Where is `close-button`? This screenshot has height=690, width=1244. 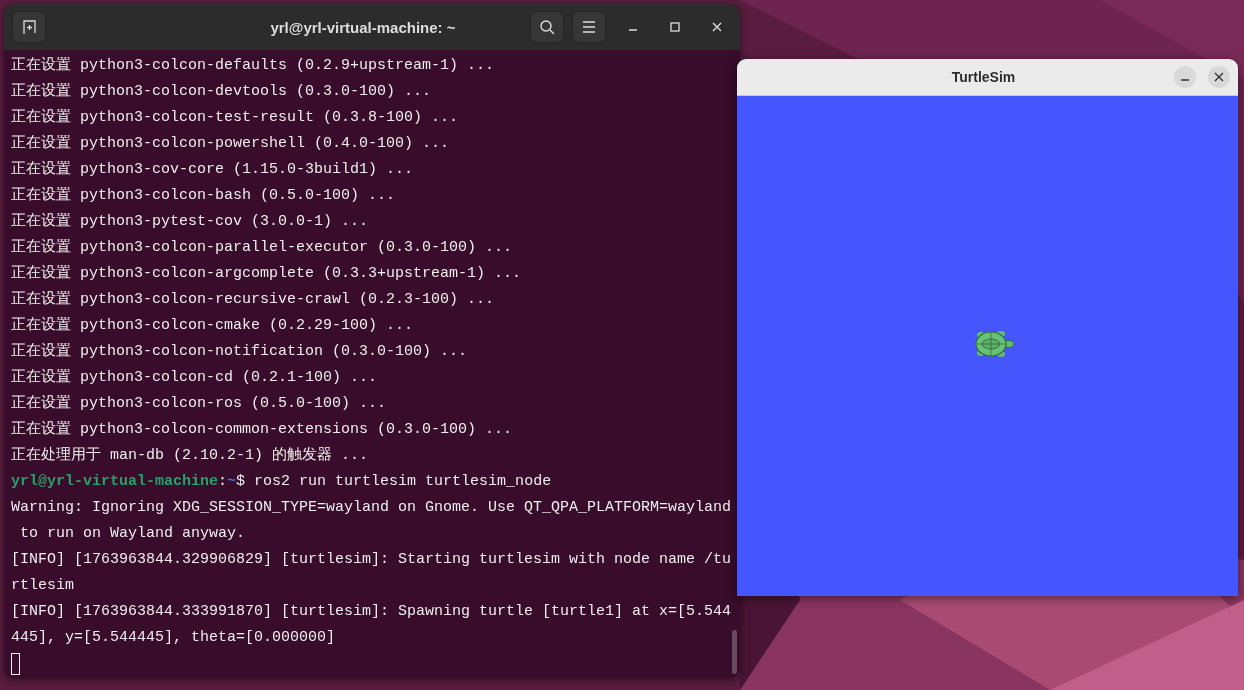
close-button is located at coordinates (1219, 77).